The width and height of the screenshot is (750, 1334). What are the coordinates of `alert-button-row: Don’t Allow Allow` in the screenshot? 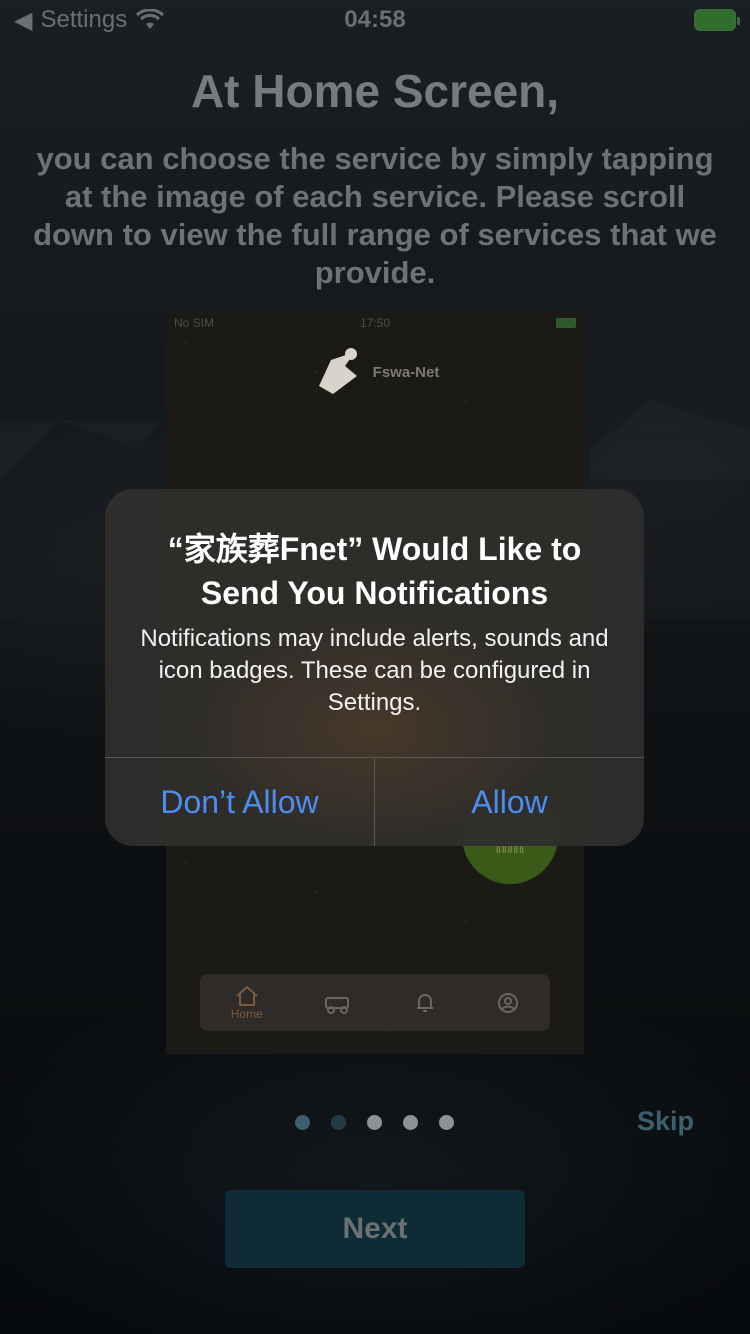 It's located at (374, 801).